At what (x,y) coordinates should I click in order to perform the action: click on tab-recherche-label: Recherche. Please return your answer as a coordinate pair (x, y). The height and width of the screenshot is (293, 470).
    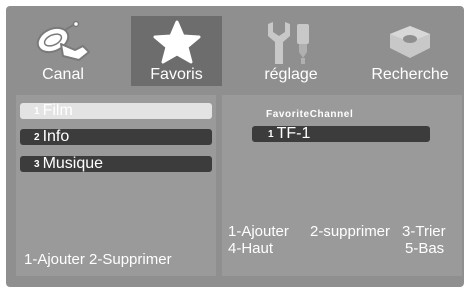
    Looking at the image, I should click on (410, 74).